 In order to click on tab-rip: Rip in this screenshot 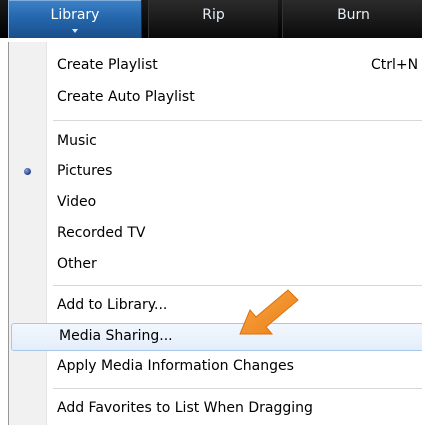, I will do `click(213, 19)`.